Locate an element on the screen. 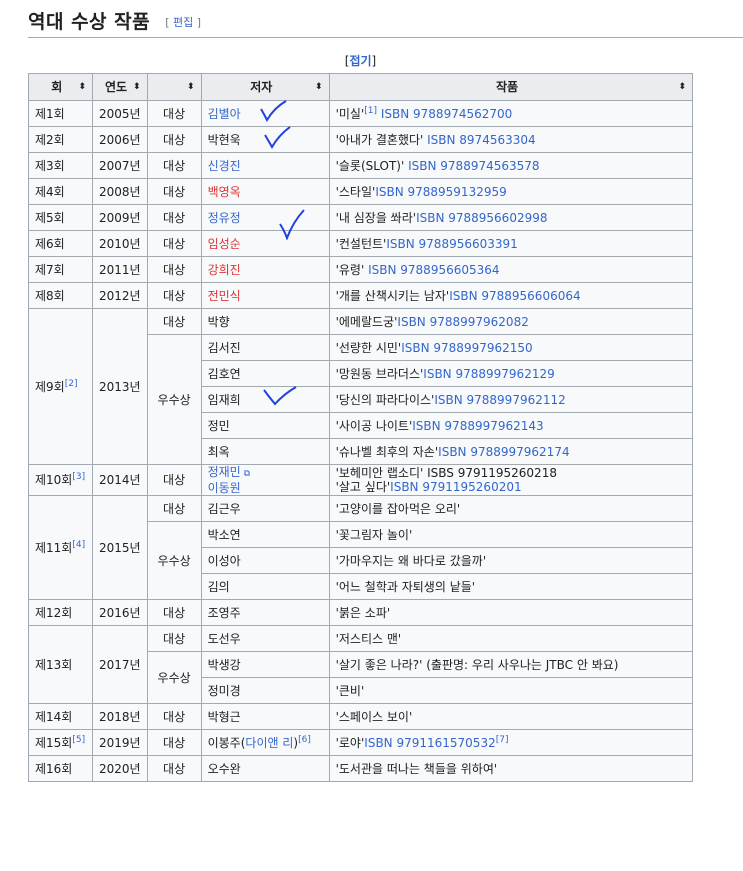 Image resolution: width=743 pixels, height=871 pixels. footnote-link: [5] is located at coordinates (78, 740).